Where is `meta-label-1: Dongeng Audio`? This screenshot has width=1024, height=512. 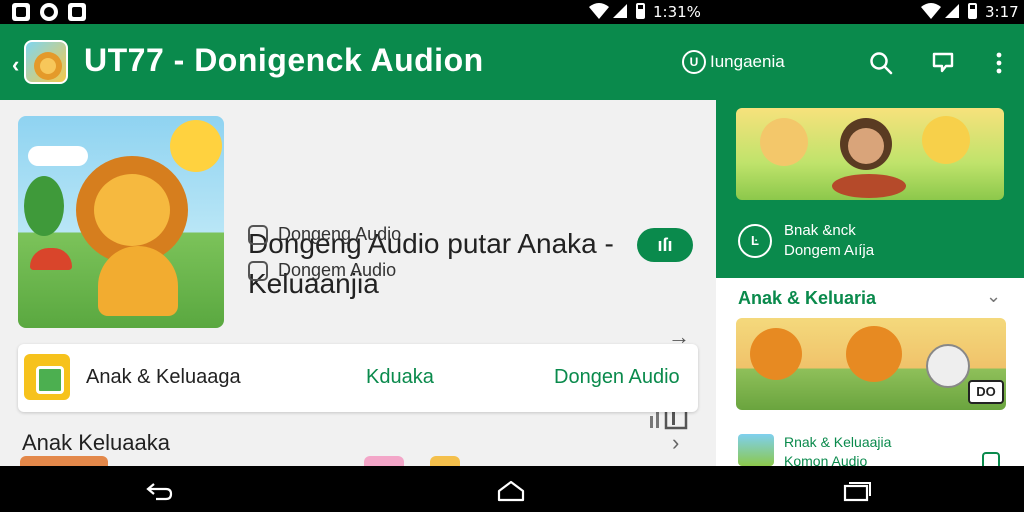
meta-label-1: Dongeng Audio is located at coordinates (340, 234).